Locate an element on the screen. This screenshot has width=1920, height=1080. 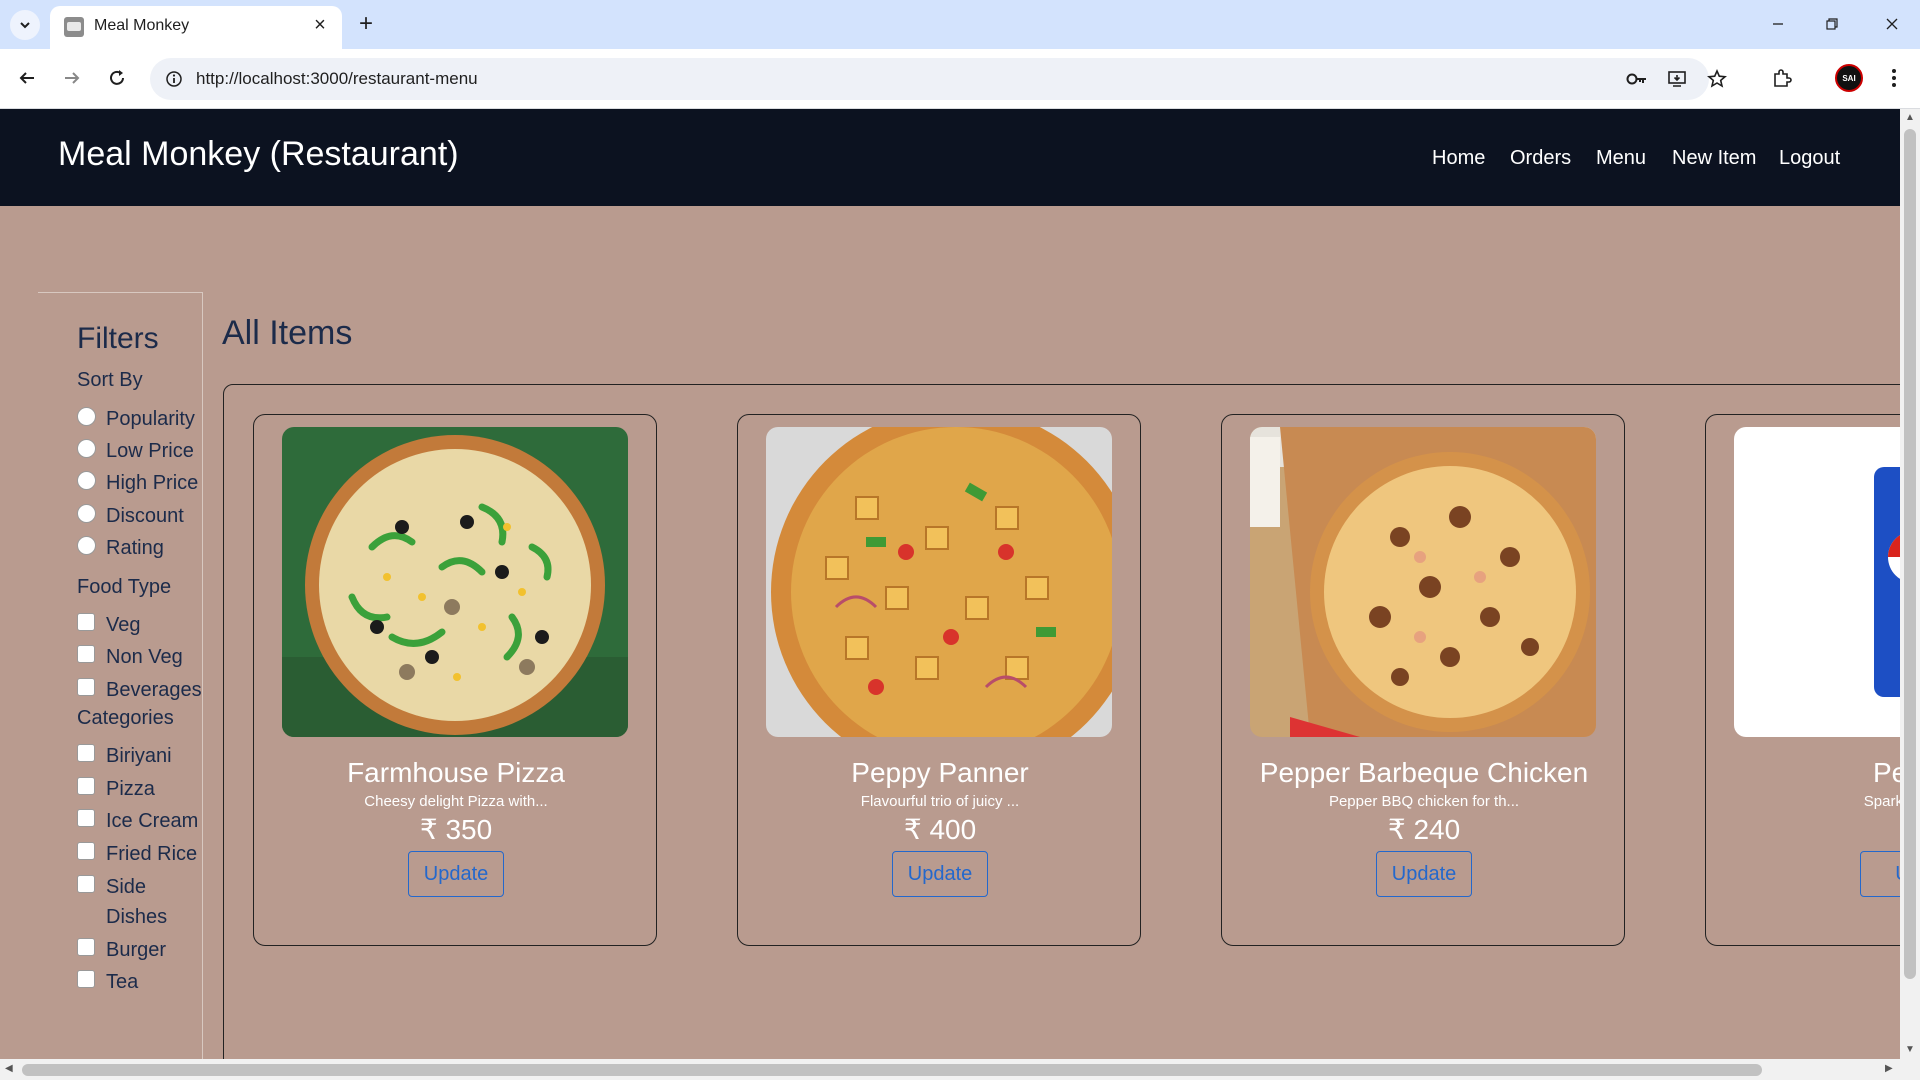
filters-title: Filters is located at coordinates (118, 338).